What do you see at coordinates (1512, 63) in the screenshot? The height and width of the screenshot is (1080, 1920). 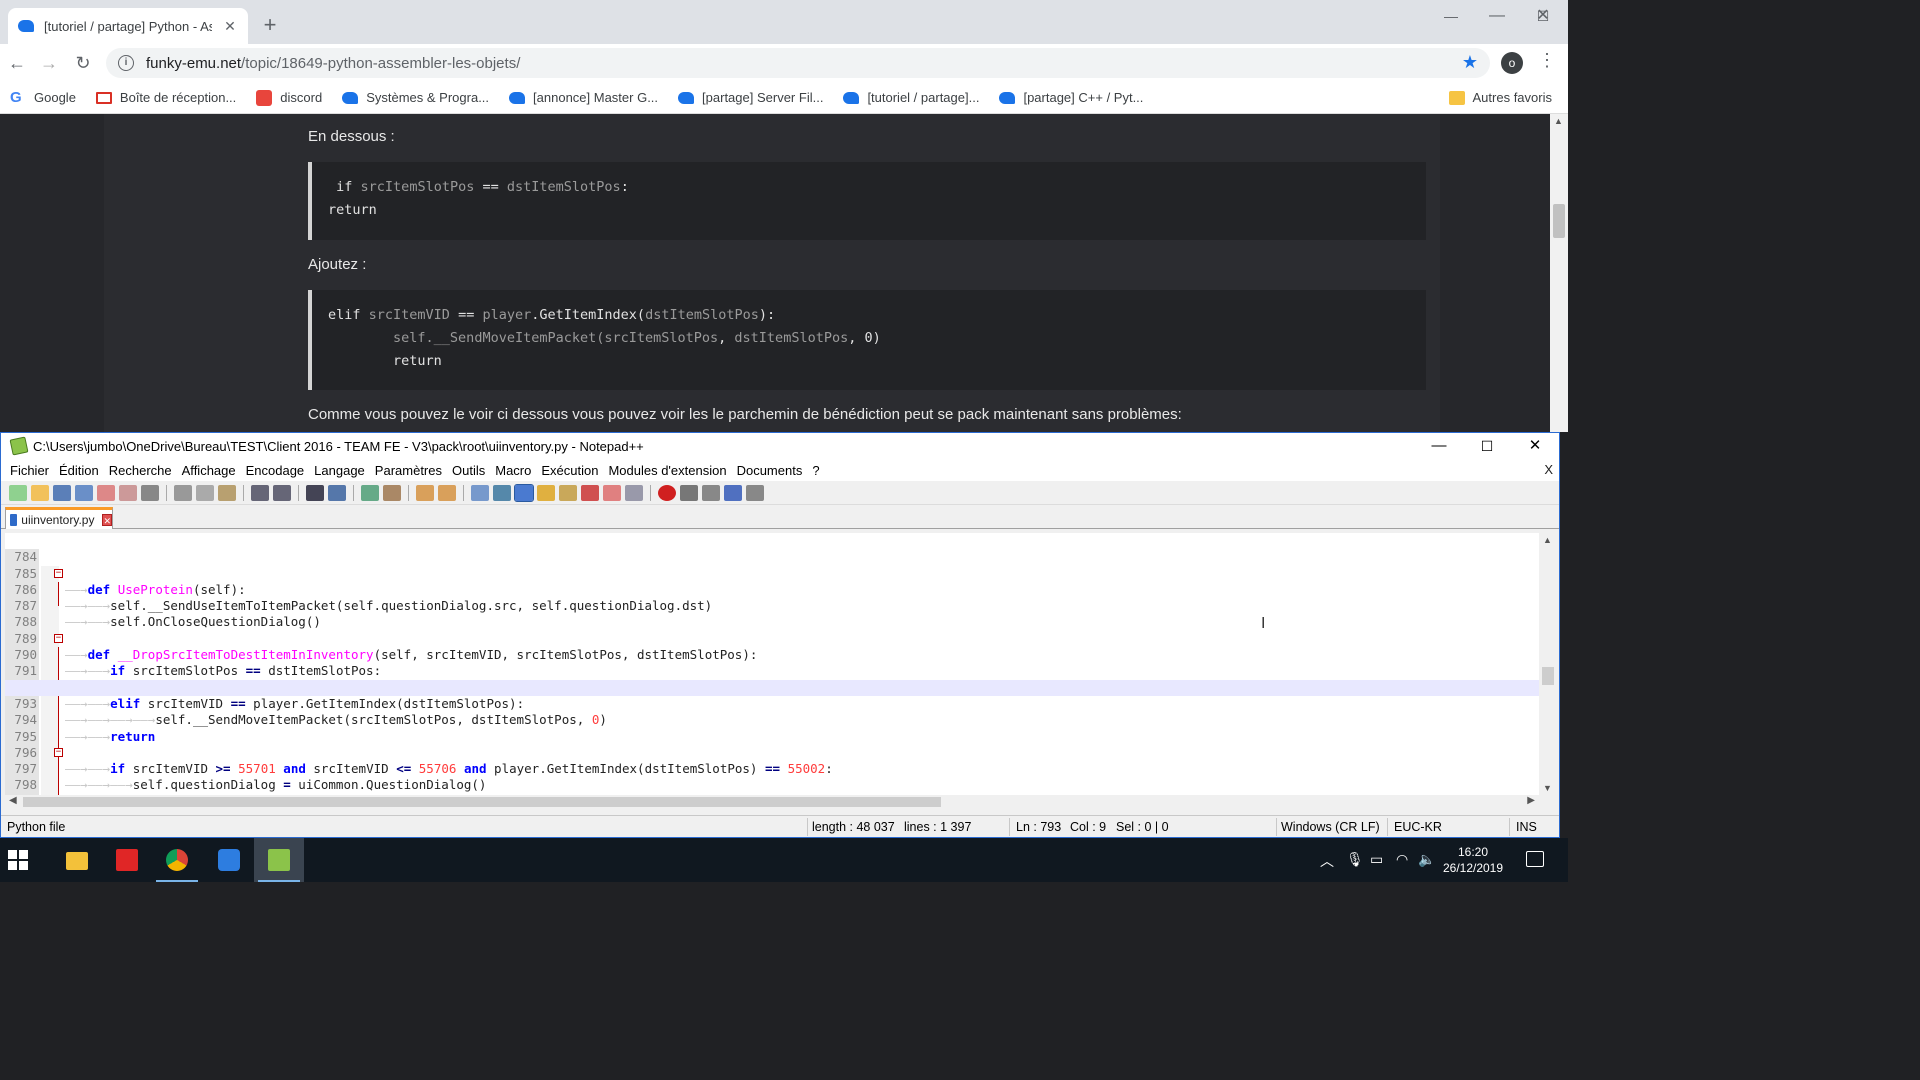 I see `profile-avatar: o` at bounding box center [1512, 63].